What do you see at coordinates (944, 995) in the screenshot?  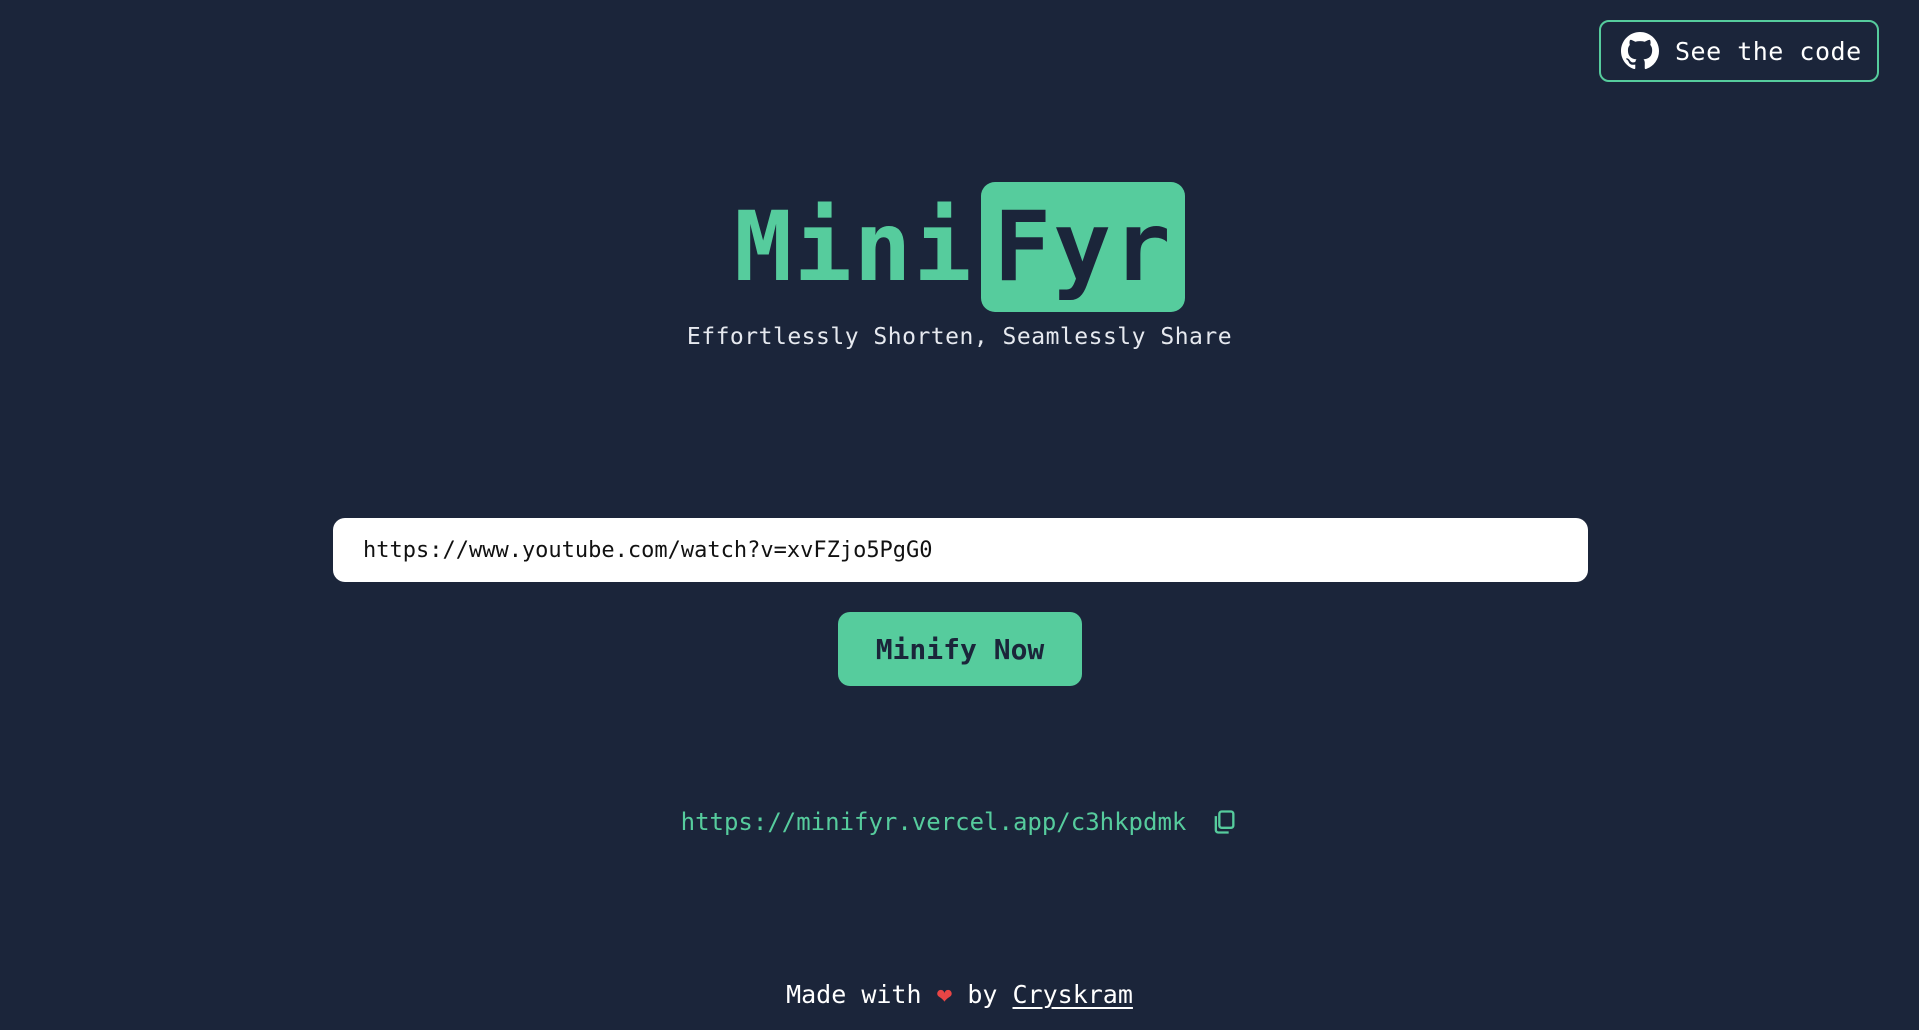 I see `heart-icon: ❤` at bounding box center [944, 995].